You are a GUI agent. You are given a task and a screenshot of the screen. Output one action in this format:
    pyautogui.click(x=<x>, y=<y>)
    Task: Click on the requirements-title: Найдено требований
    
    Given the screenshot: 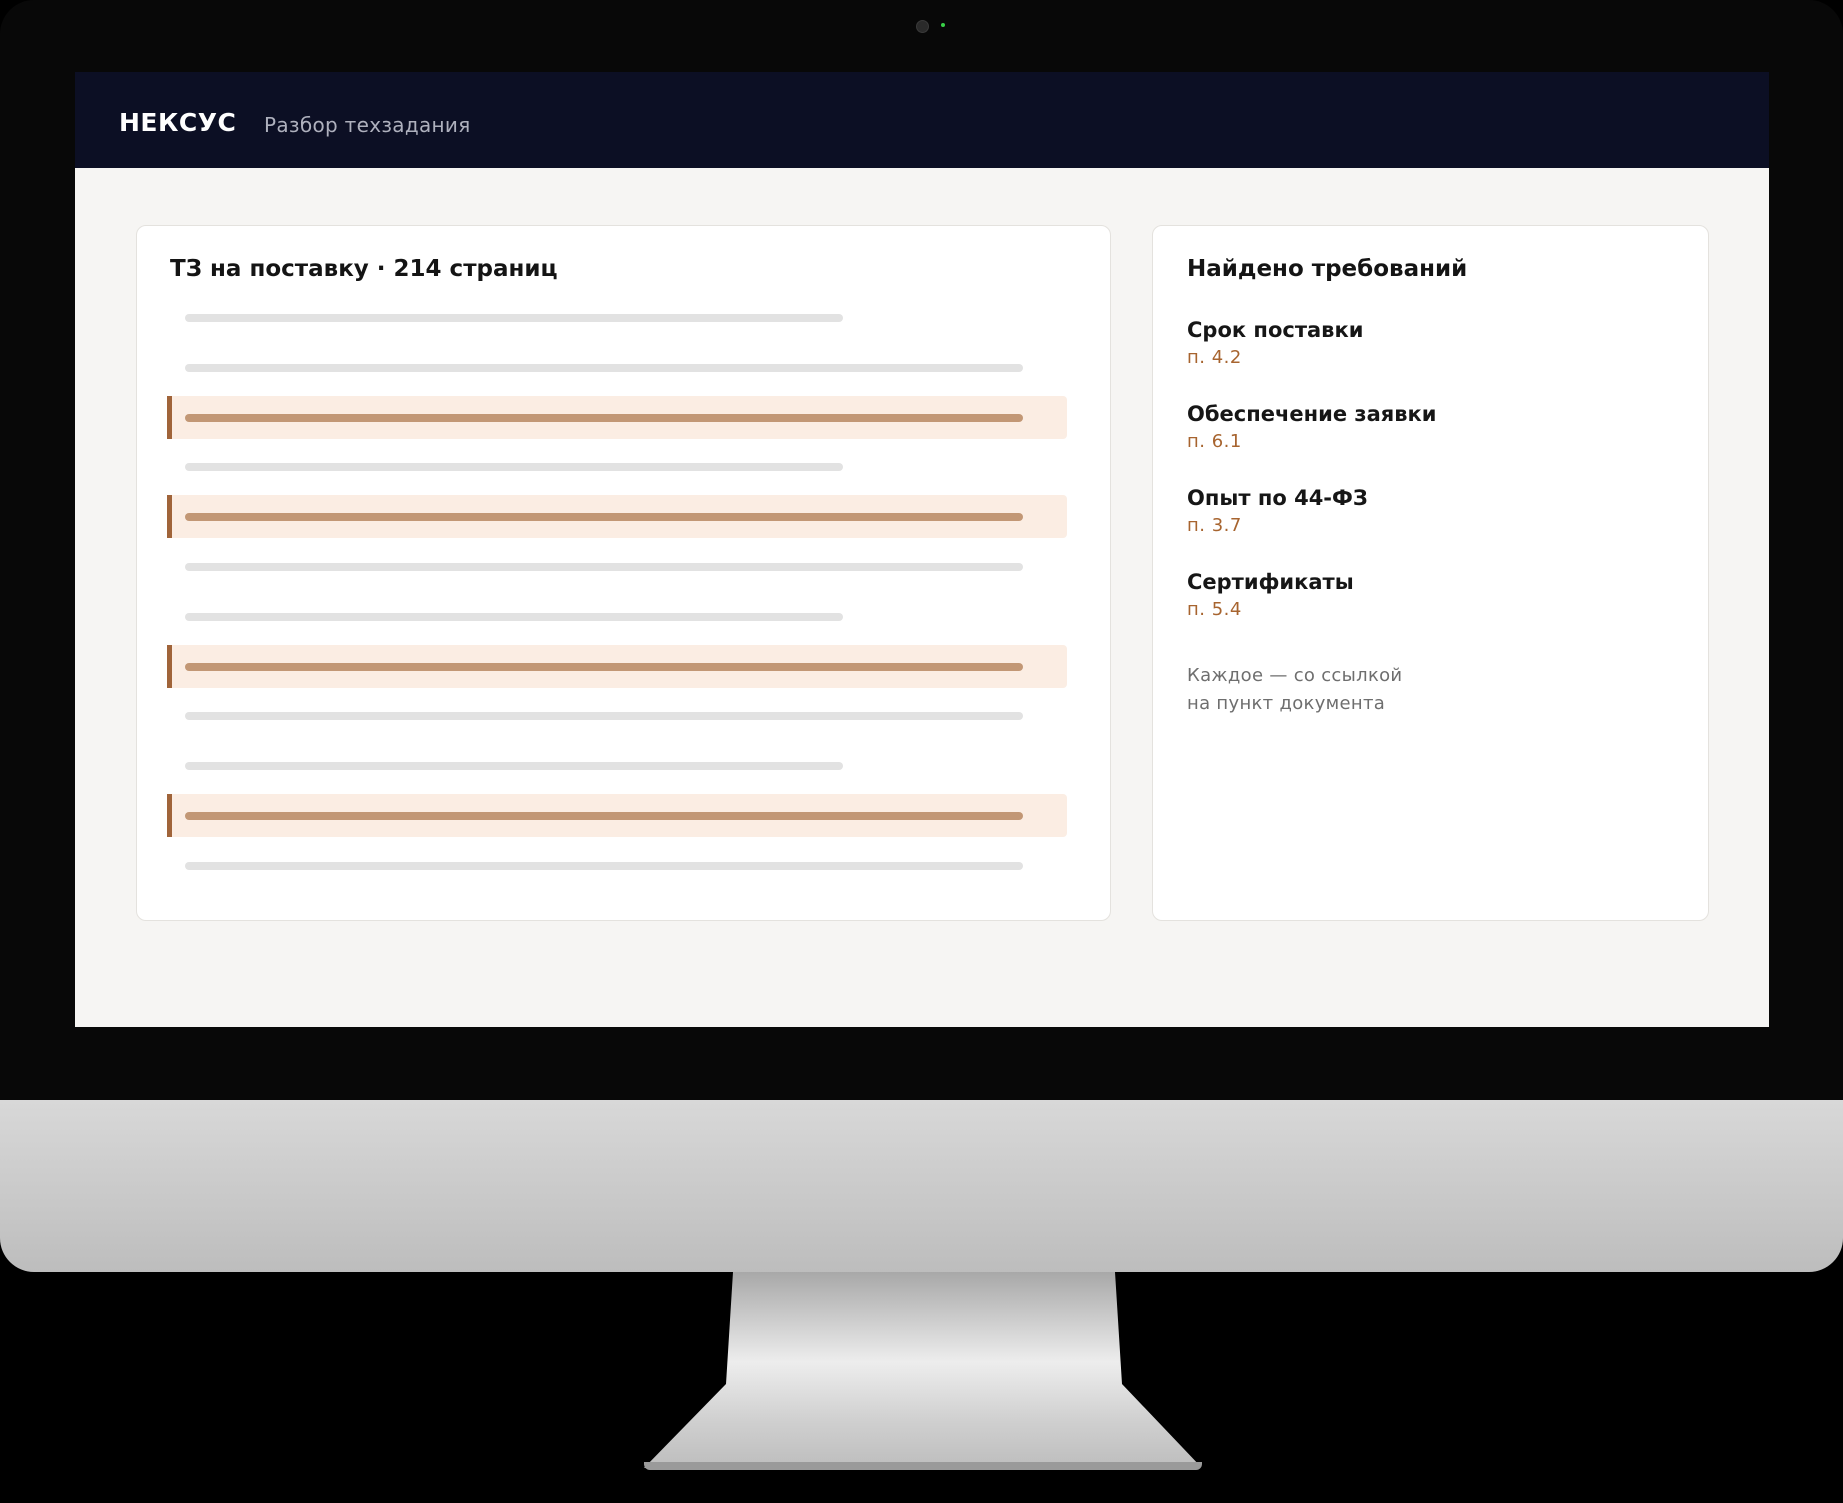 What is the action you would take?
    pyautogui.click(x=1327, y=269)
    